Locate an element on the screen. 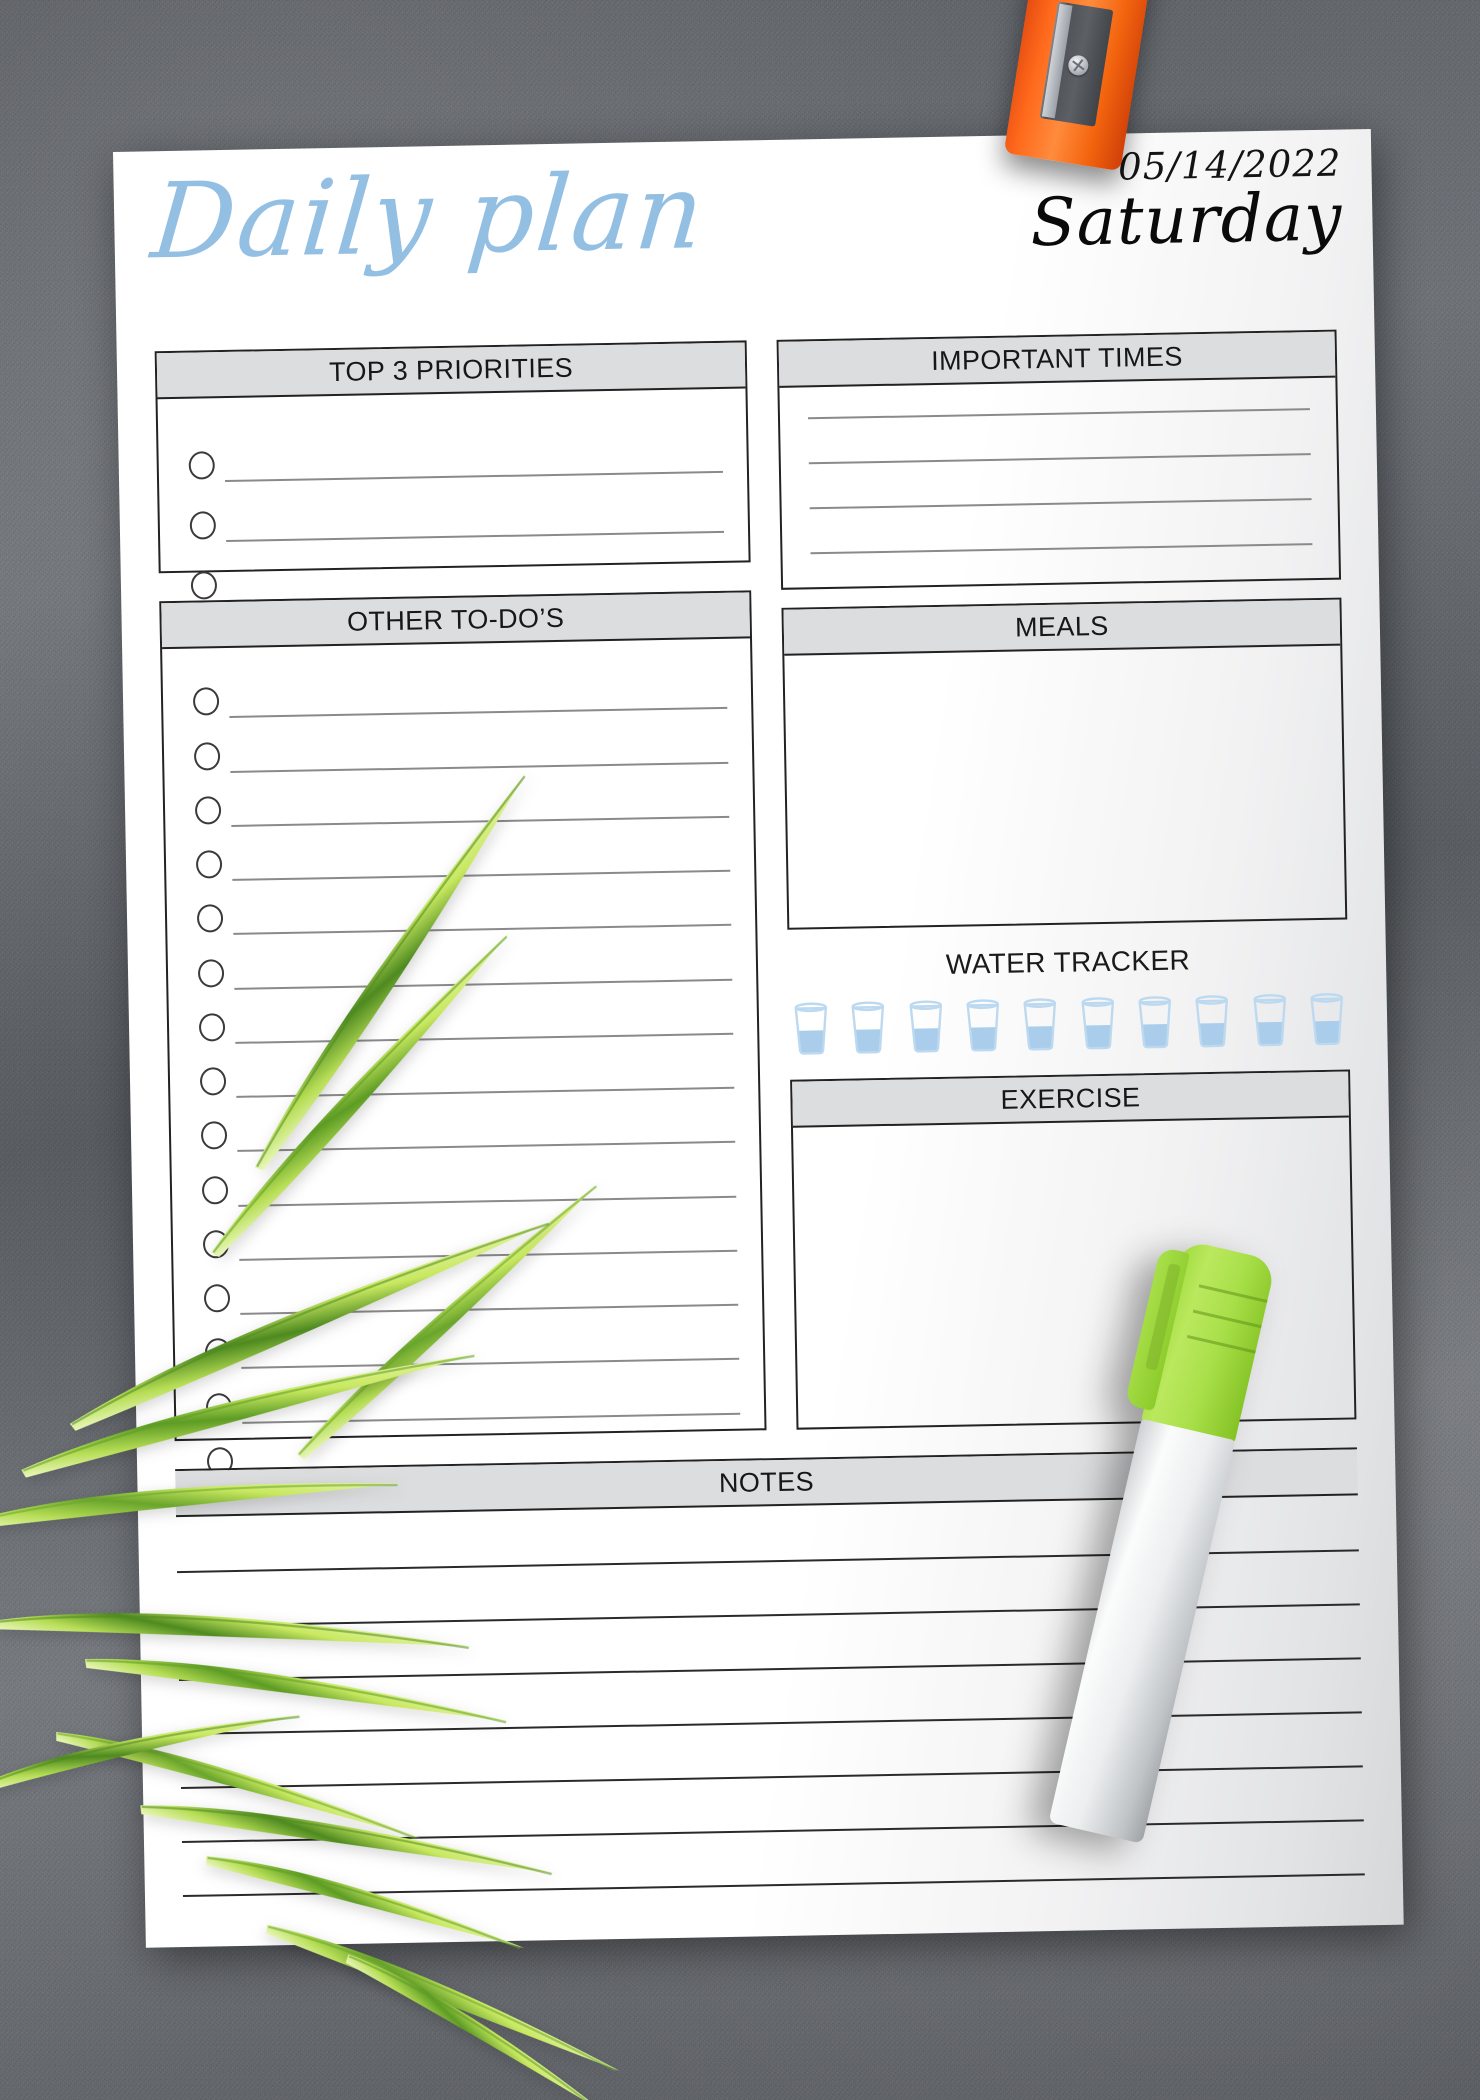  page-title: Daily plan is located at coordinates (429, 216).